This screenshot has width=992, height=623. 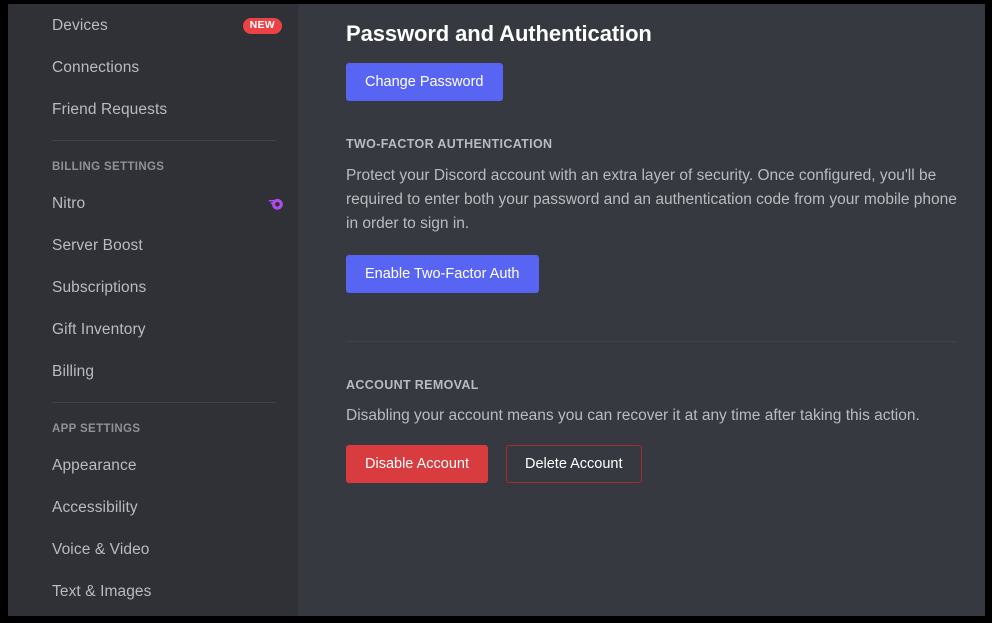 What do you see at coordinates (170, 288) in the screenshot?
I see `sidebar-item-subscriptions: Subscriptions` at bounding box center [170, 288].